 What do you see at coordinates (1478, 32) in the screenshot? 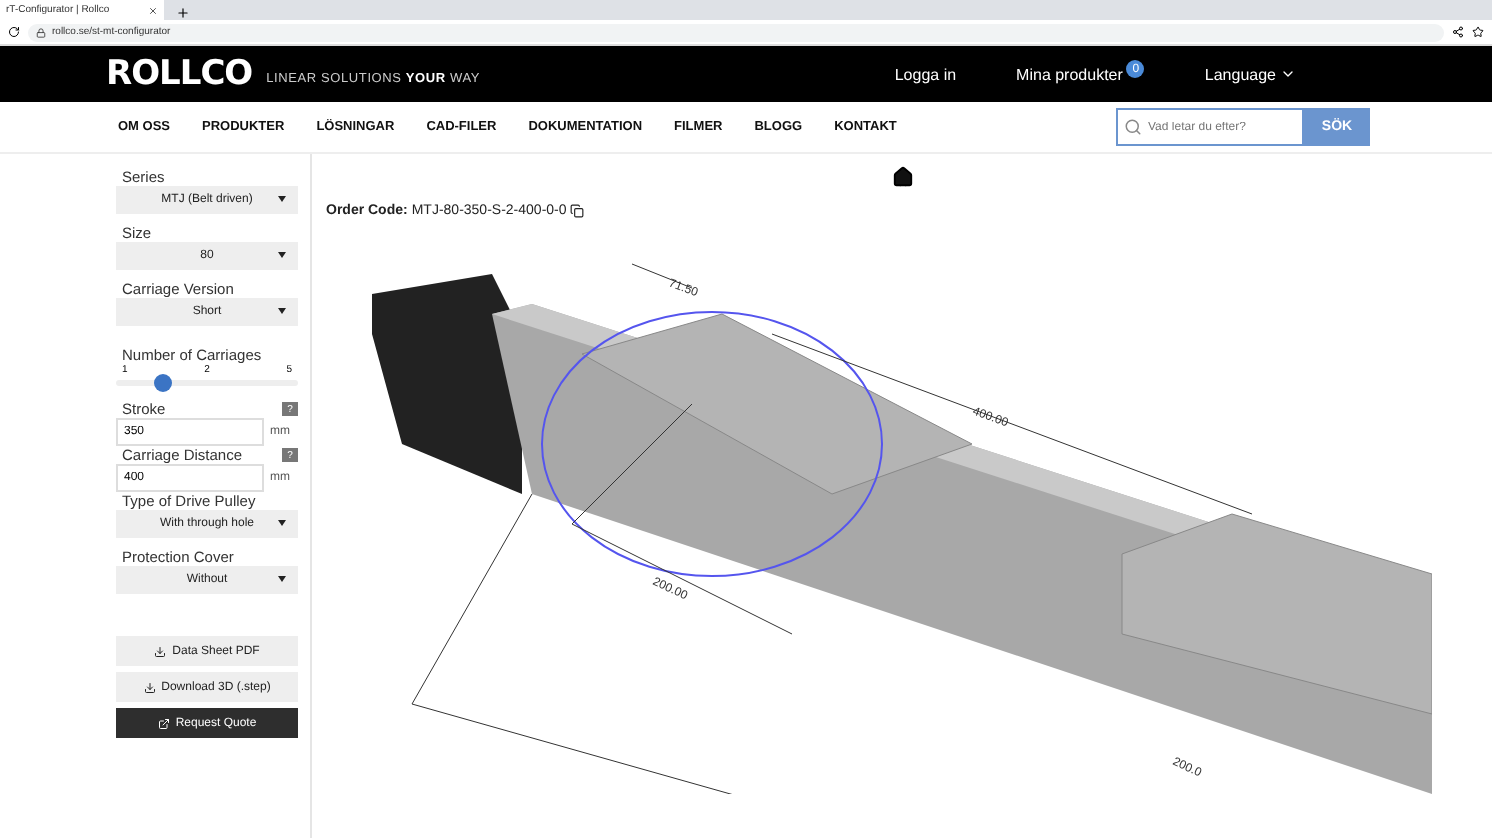
I see `bookmark-icon` at bounding box center [1478, 32].